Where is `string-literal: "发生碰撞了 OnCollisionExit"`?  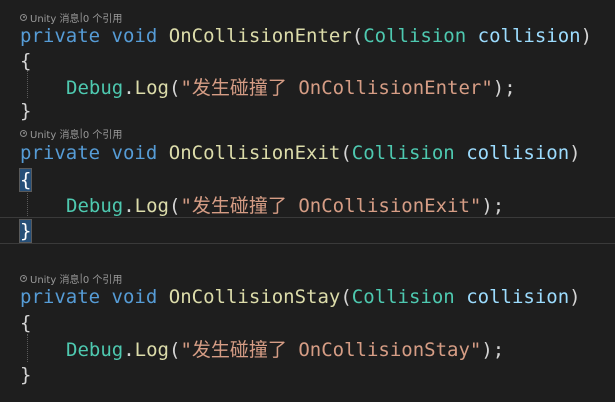 string-literal: "发生碰撞了 OnCollisionExit" is located at coordinates (331, 206).